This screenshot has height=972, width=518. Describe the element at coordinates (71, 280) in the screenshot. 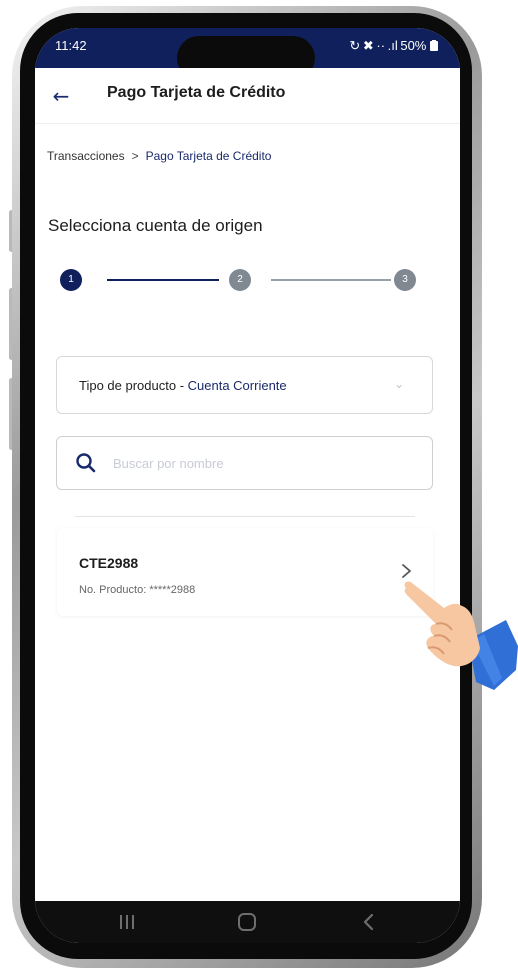

I see `step-1: 1` at that location.